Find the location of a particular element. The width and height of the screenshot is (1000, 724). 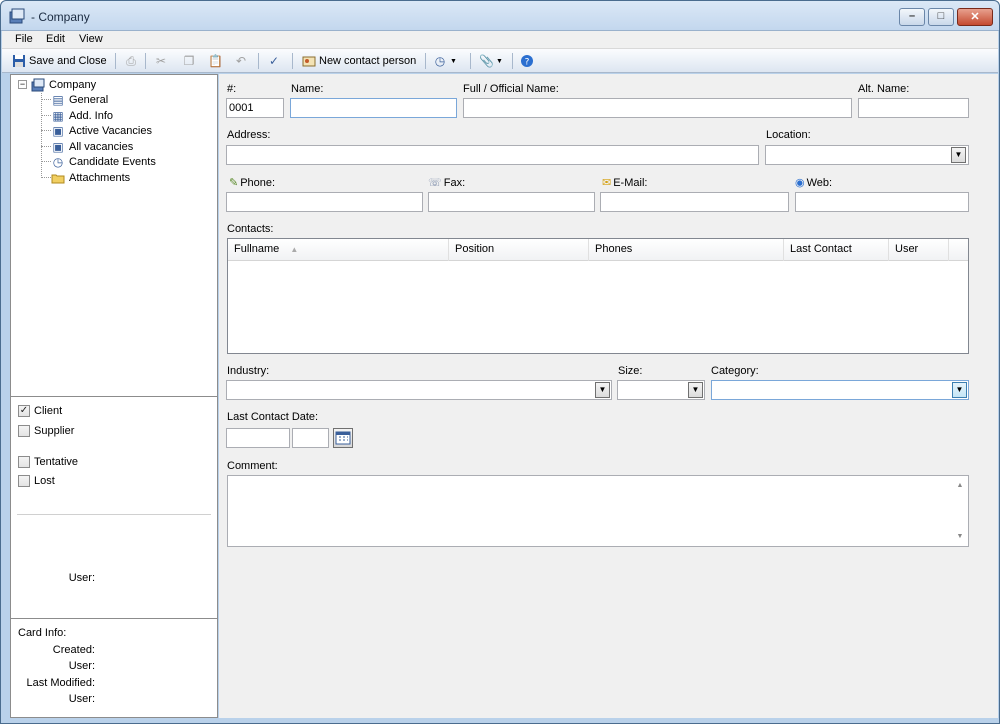

tree-item-label: Add. Info is located at coordinates (91, 116).